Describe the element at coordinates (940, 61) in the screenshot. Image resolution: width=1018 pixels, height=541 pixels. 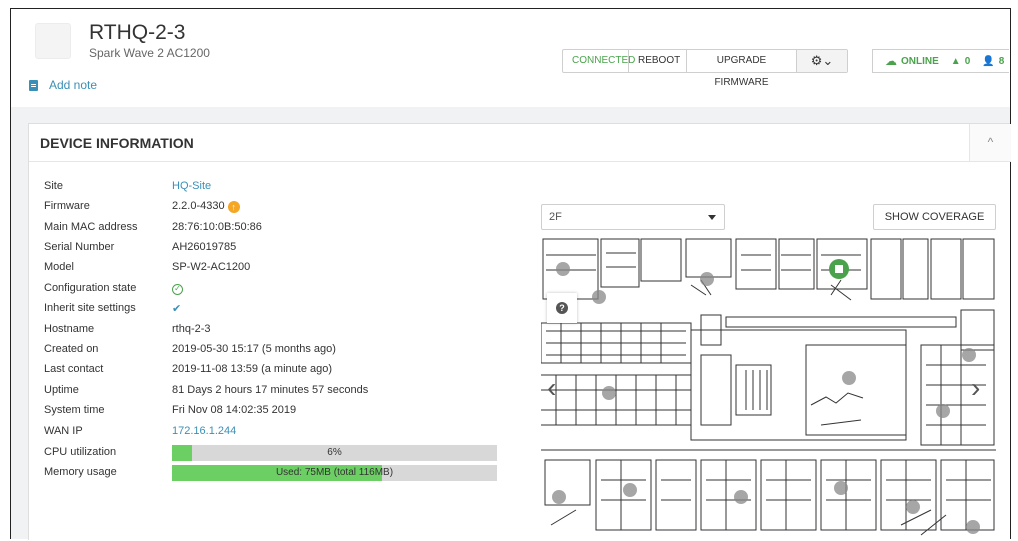
I see `status-summary: ☁ ONLINE ▲ 0 👤 8` at that location.